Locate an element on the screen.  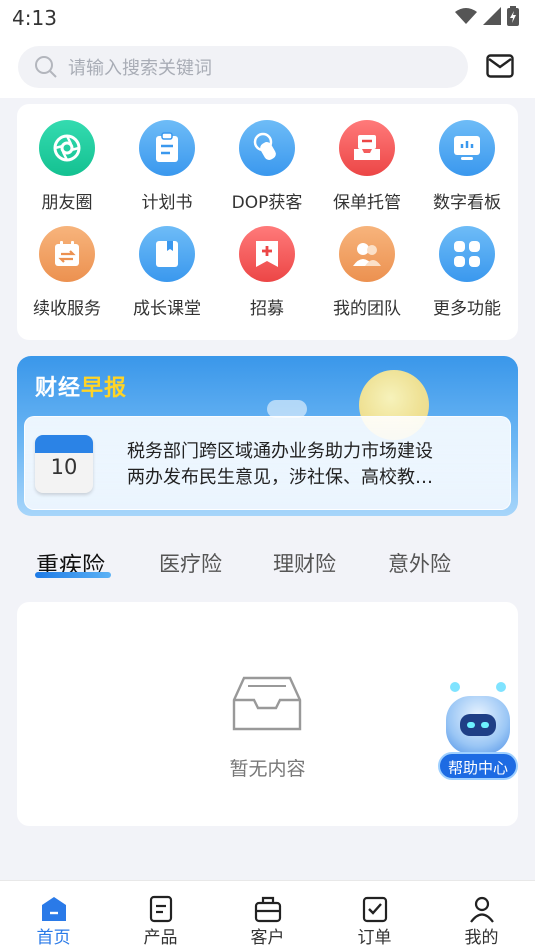
robot-icon is located at coordinates (478, 725).